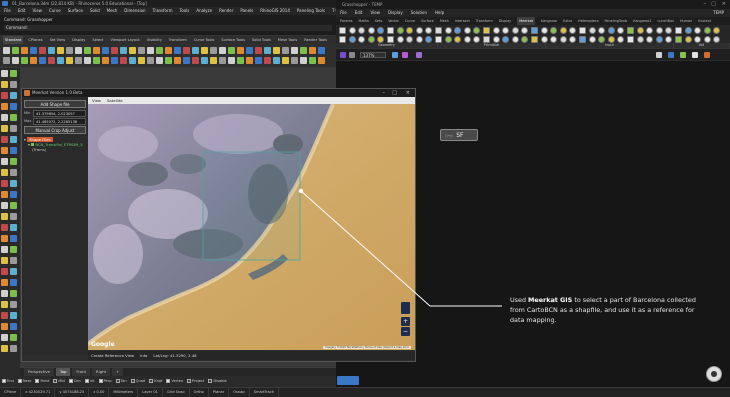 This screenshot has width=730, height=397. What do you see at coordinates (343, 13) in the screenshot?
I see `gh-menu-item: File` at bounding box center [343, 13].